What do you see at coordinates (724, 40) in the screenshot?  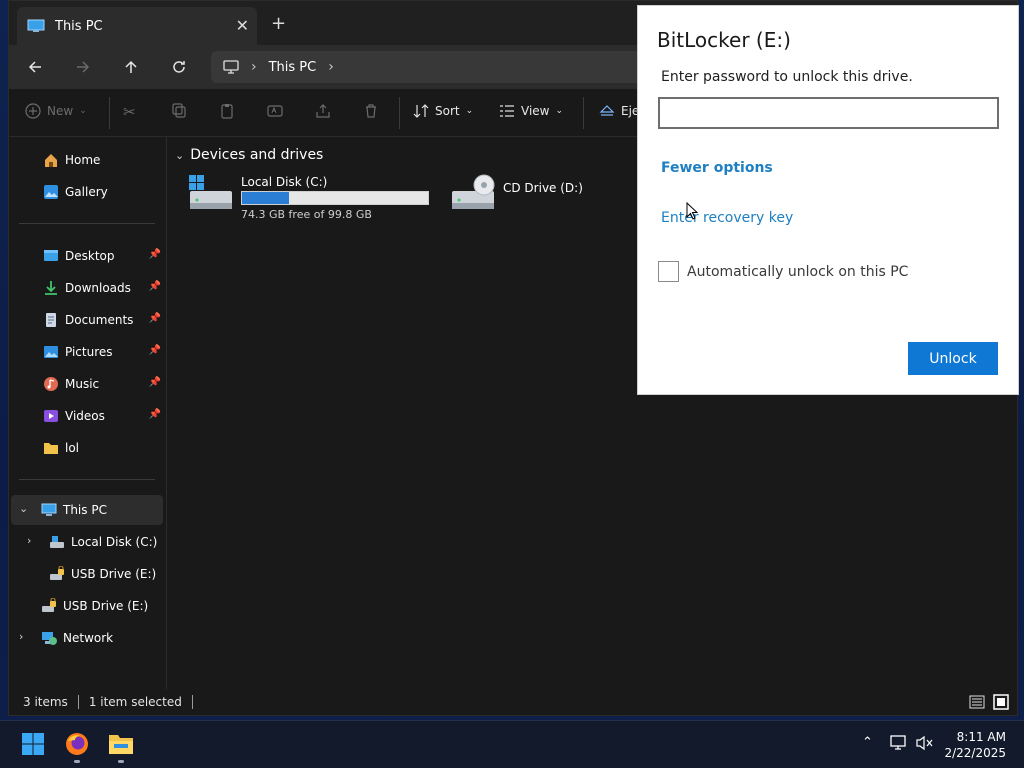 I see `dialog-title: BitLocker (E:)` at bounding box center [724, 40].